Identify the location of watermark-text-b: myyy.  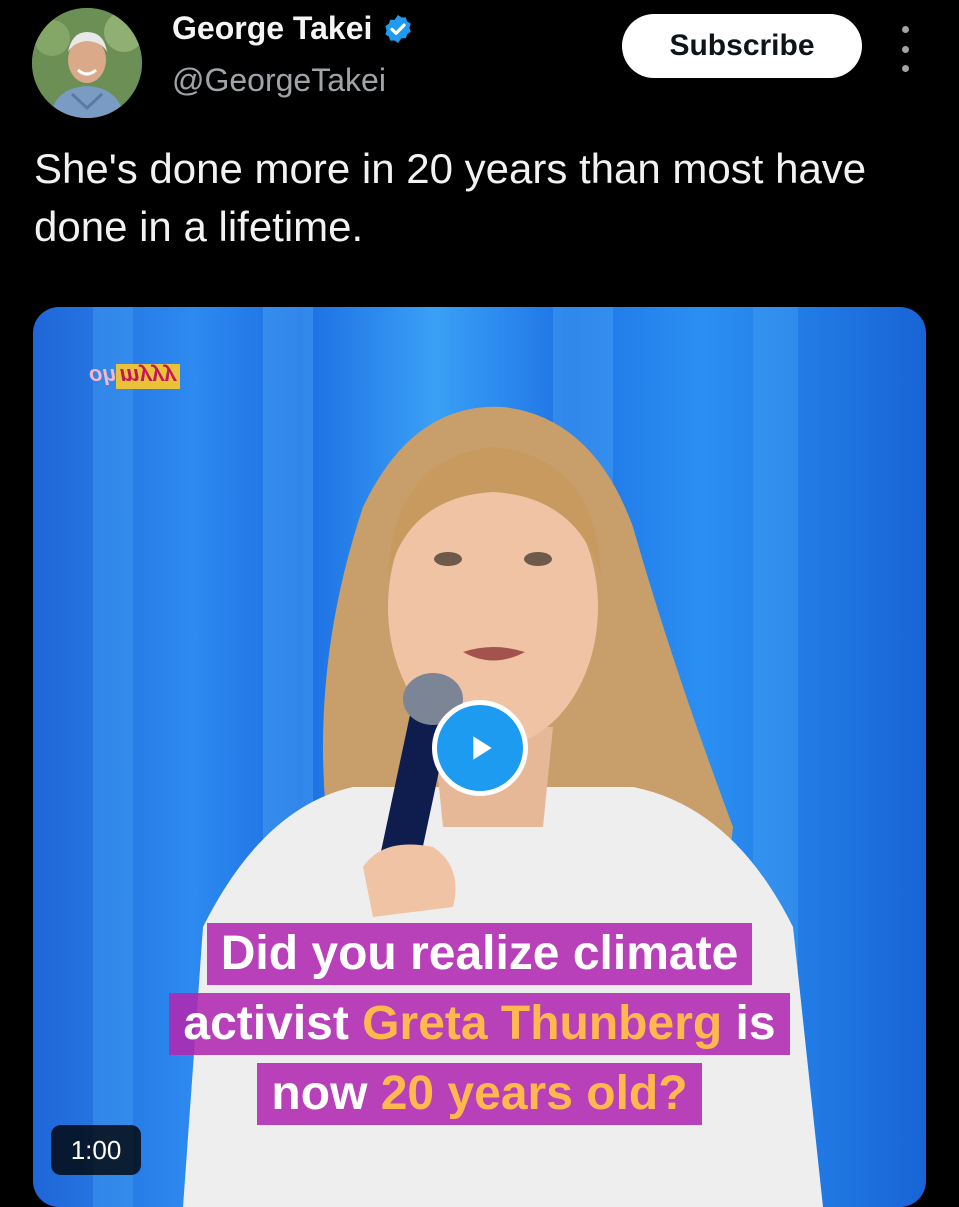
(148, 376).